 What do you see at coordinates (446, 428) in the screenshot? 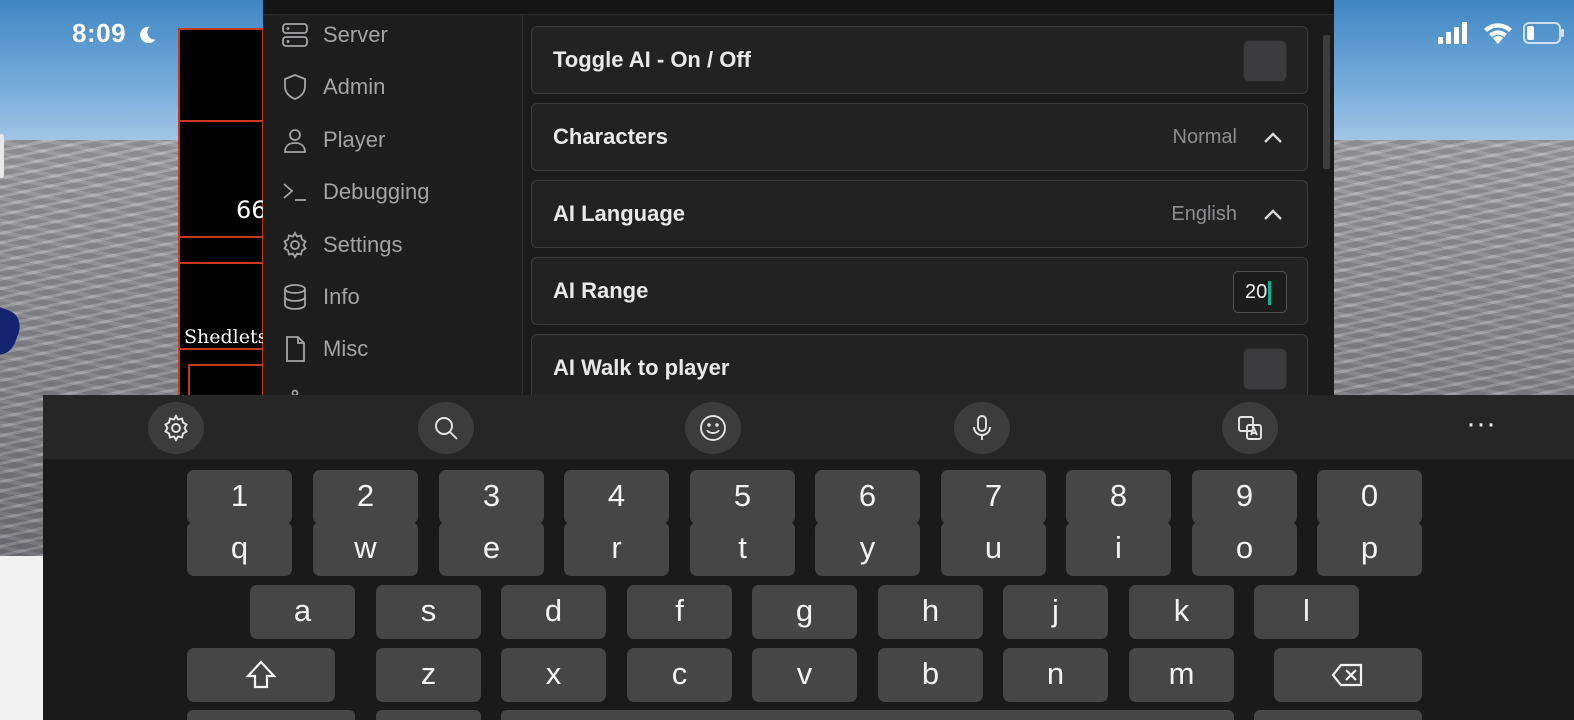
I see `keyboard-search-button` at bounding box center [446, 428].